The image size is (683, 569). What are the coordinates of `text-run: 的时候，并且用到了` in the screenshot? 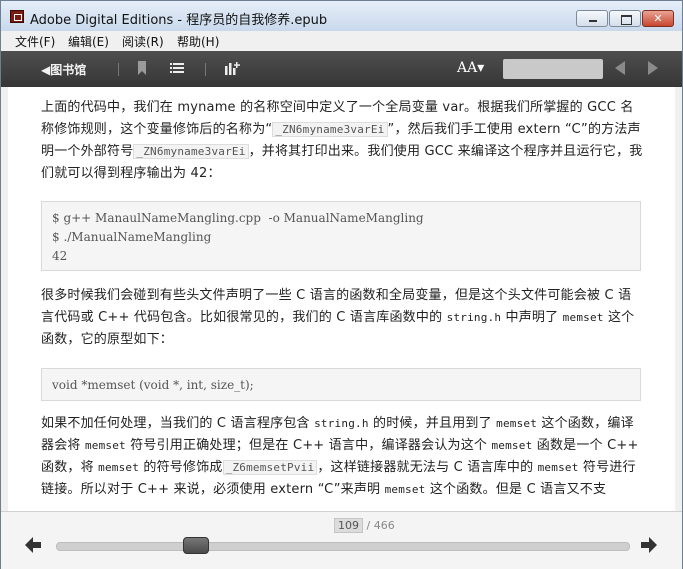 It's located at (432, 423).